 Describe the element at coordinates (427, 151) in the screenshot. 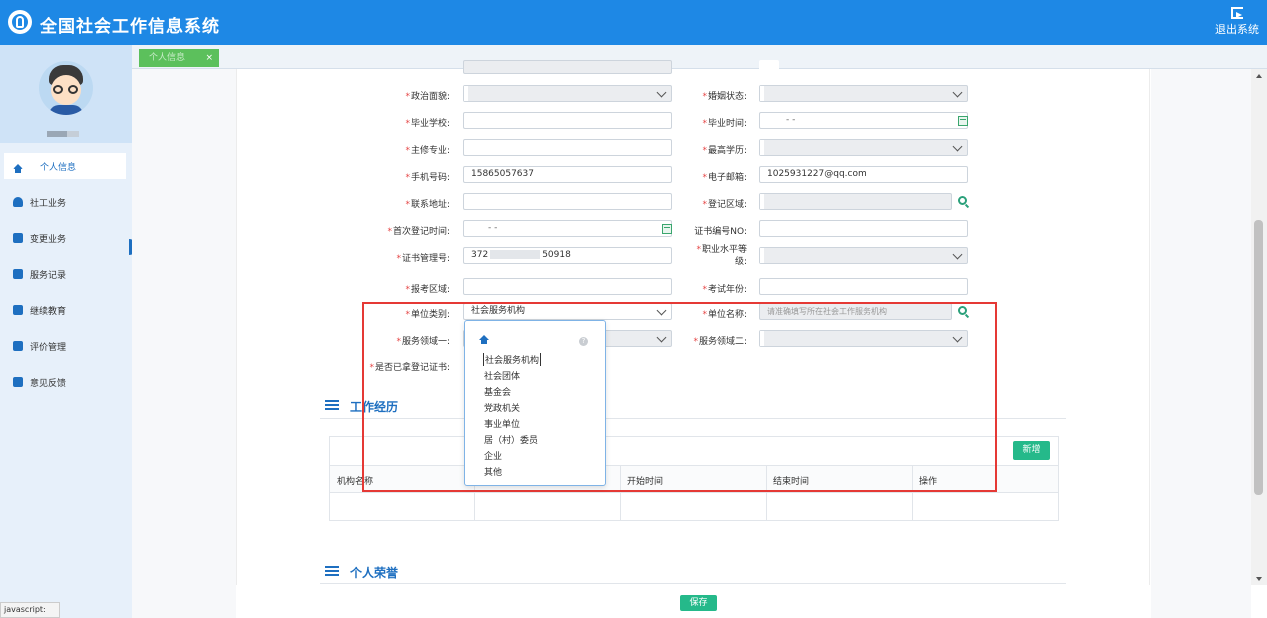

I see `major-label: *主修专业:` at that location.